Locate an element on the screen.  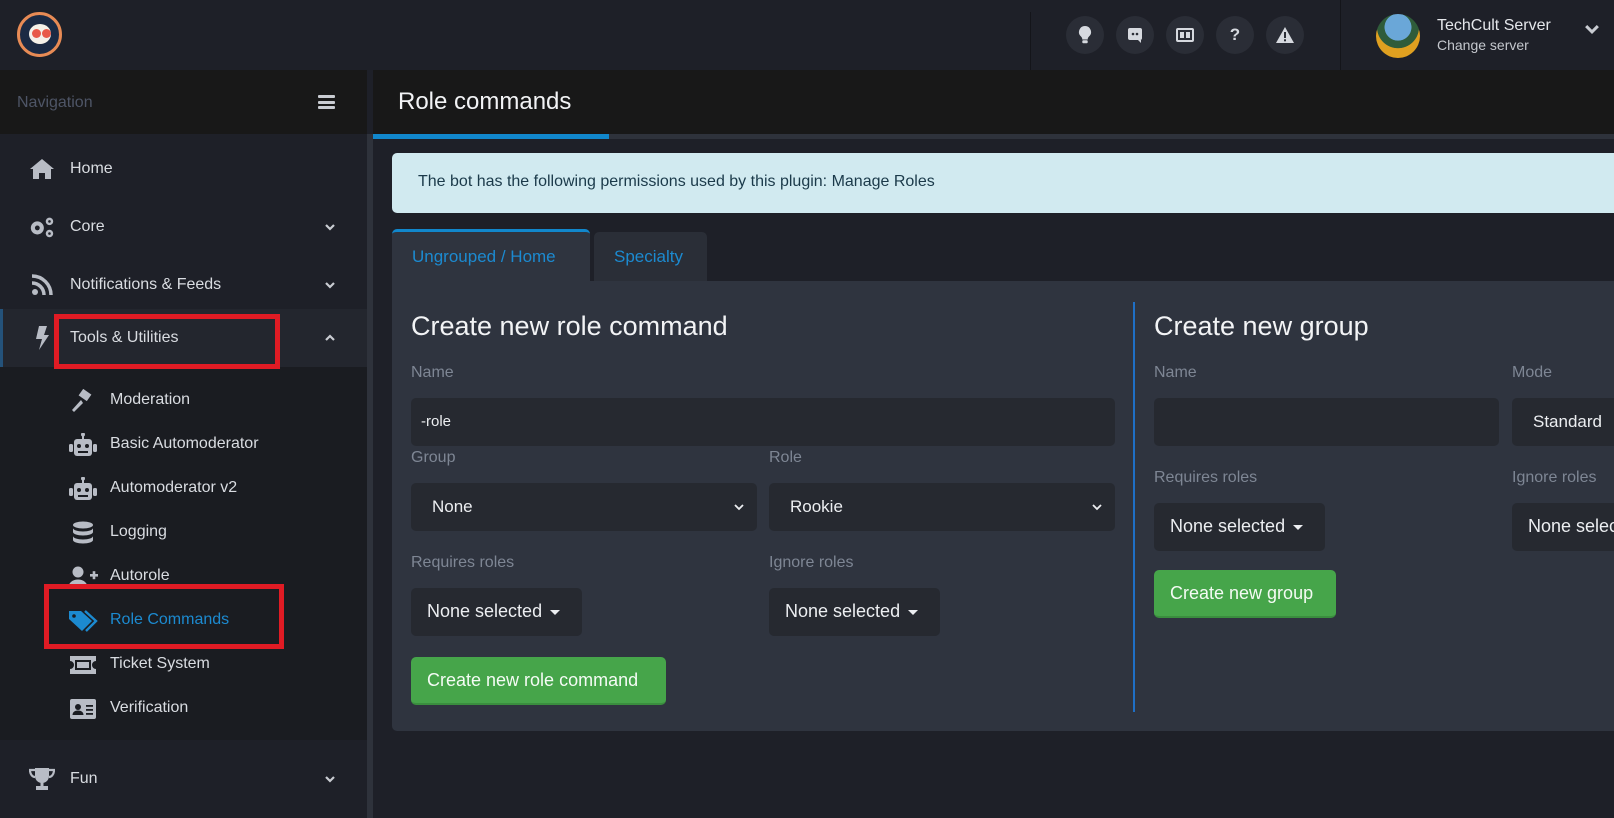
sidebar-item-core: Core is located at coordinates (183, 227).